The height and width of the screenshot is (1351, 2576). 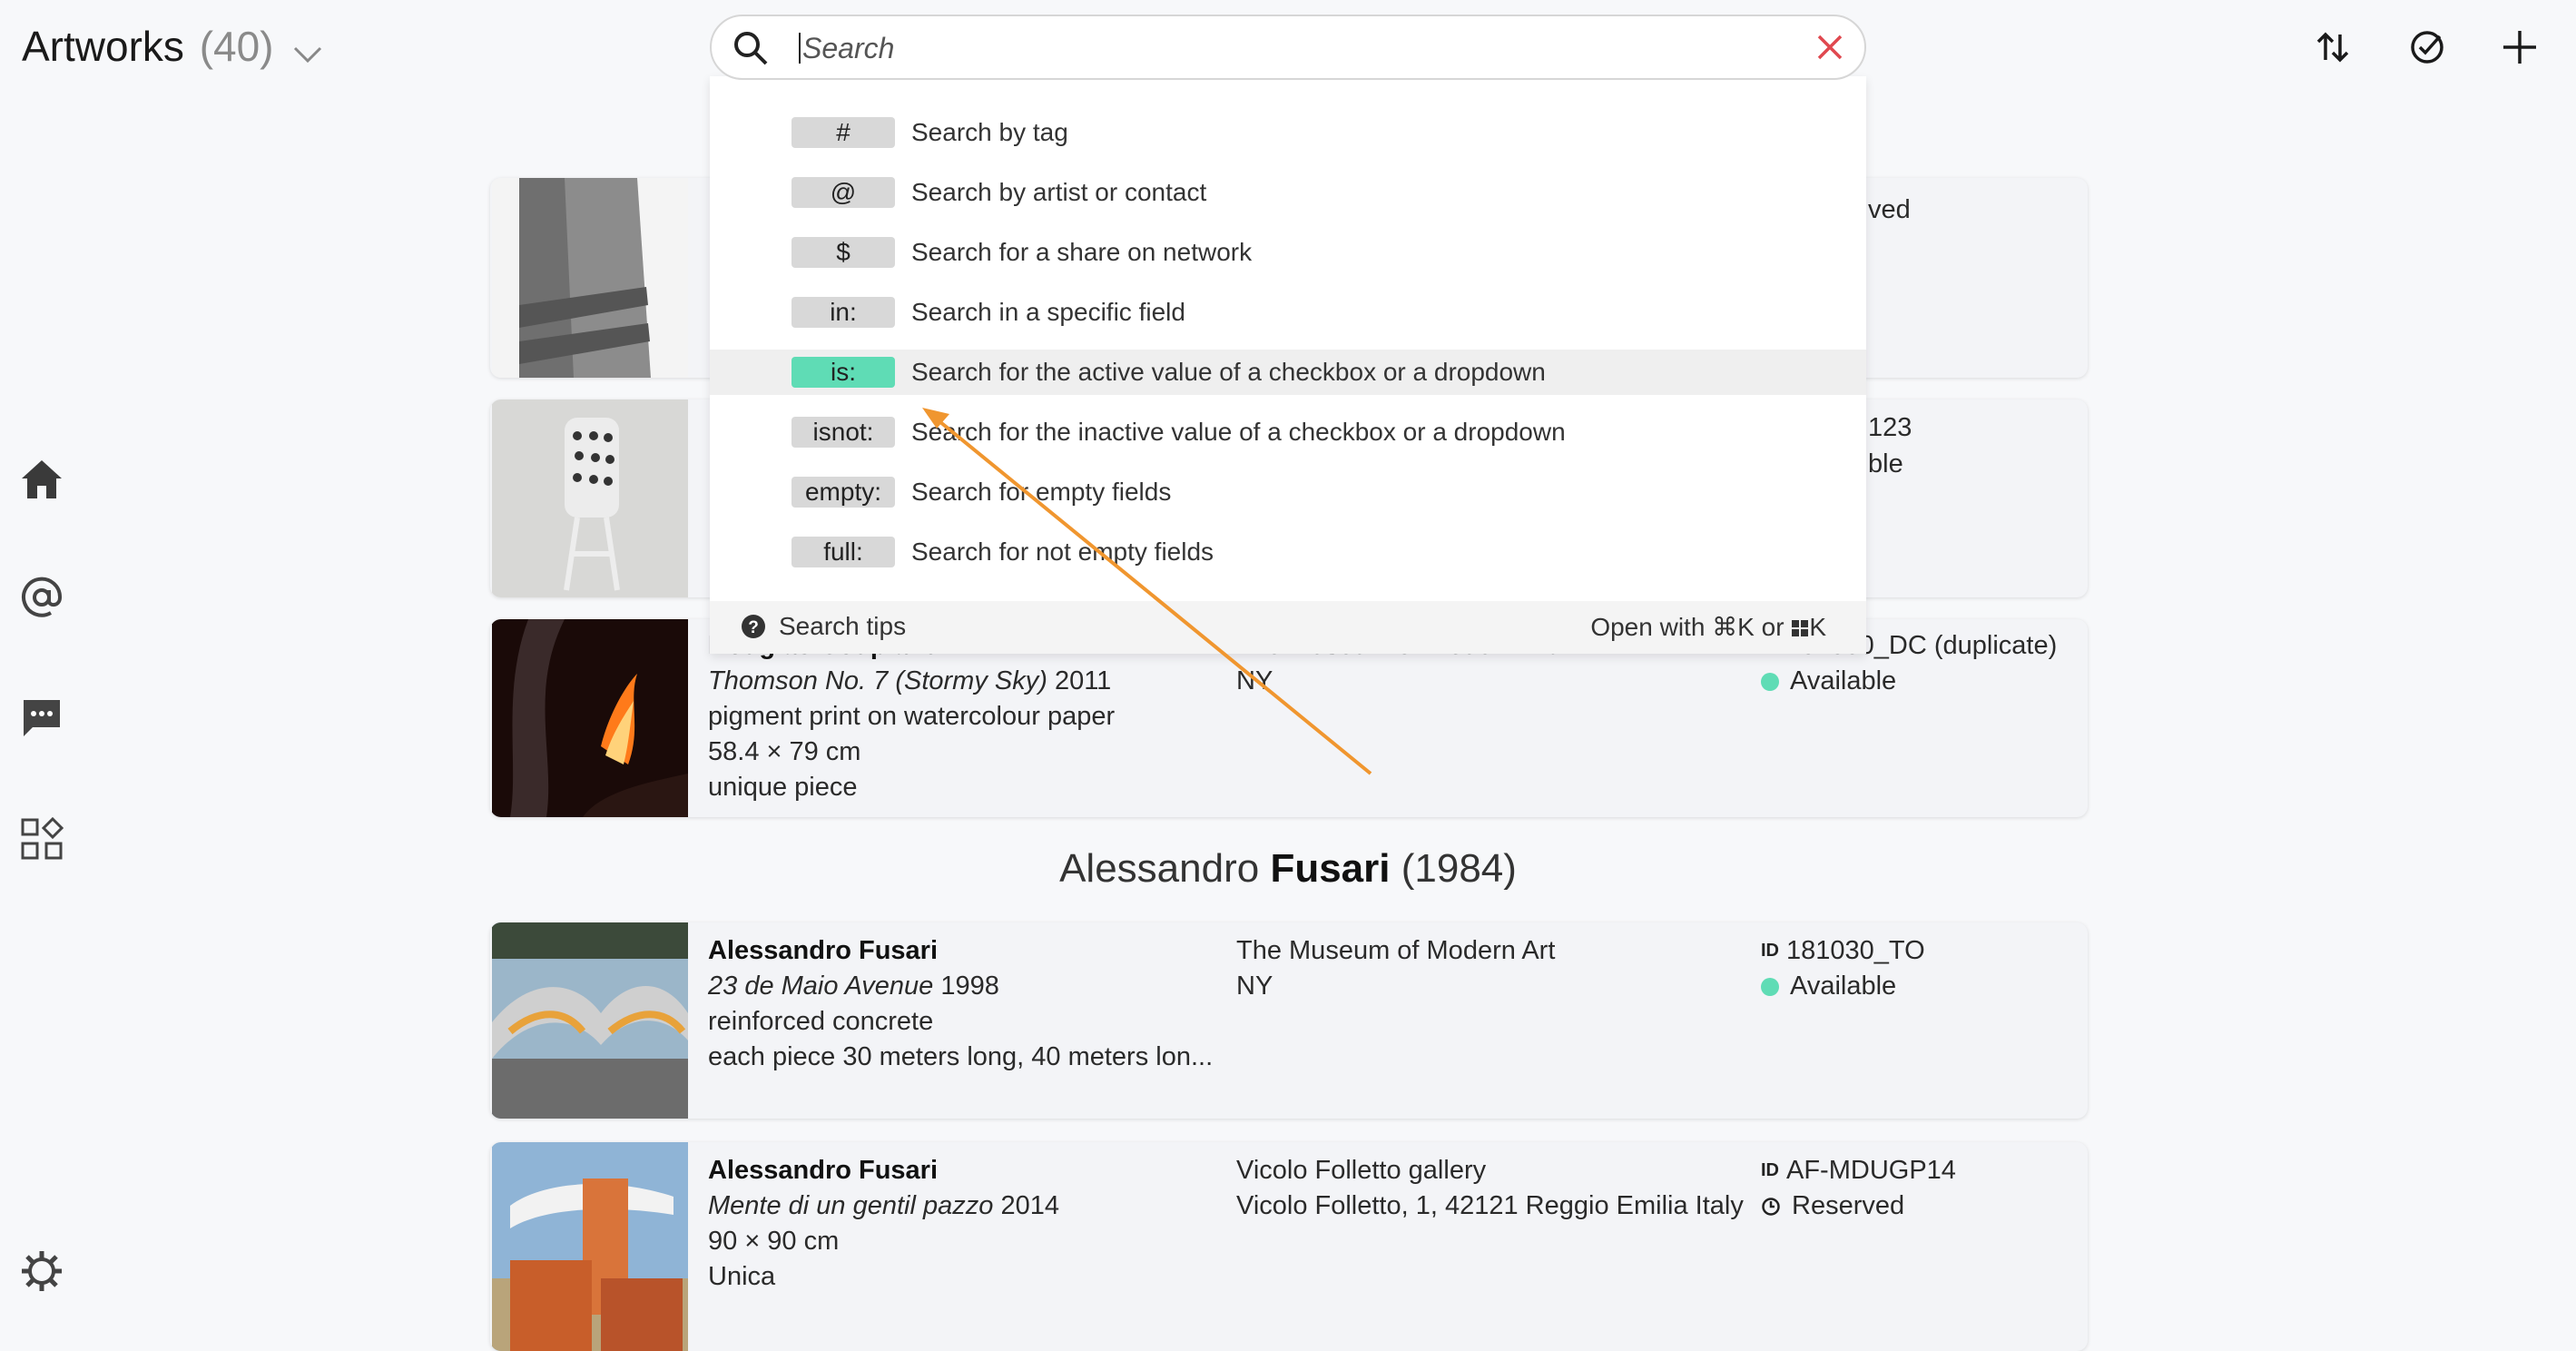 What do you see at coordinates (989, 132) in the screenshot?
I see `option-label: Search by tag` at bounding box center [989, 132].